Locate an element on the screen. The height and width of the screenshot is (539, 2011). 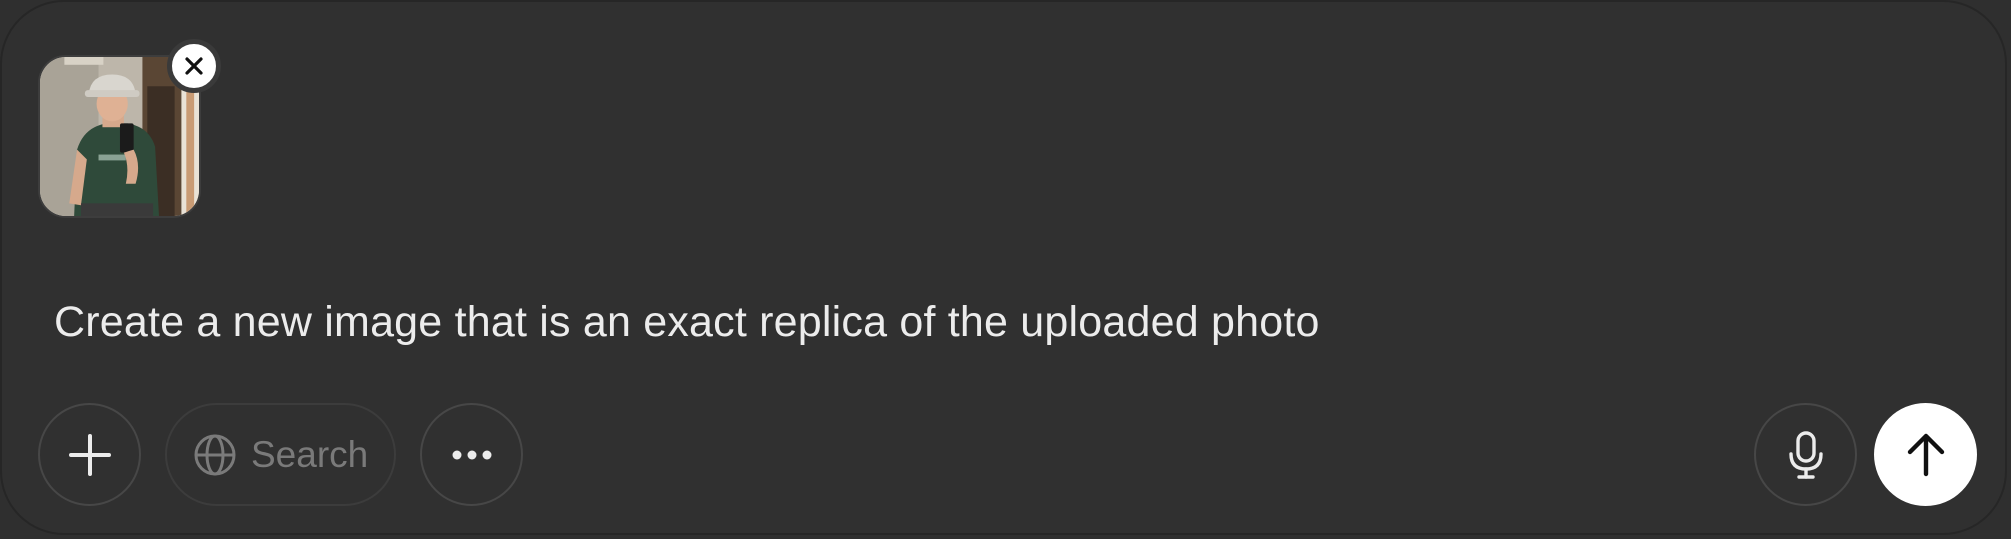
image-attachment is located at coordinates (129, 128).